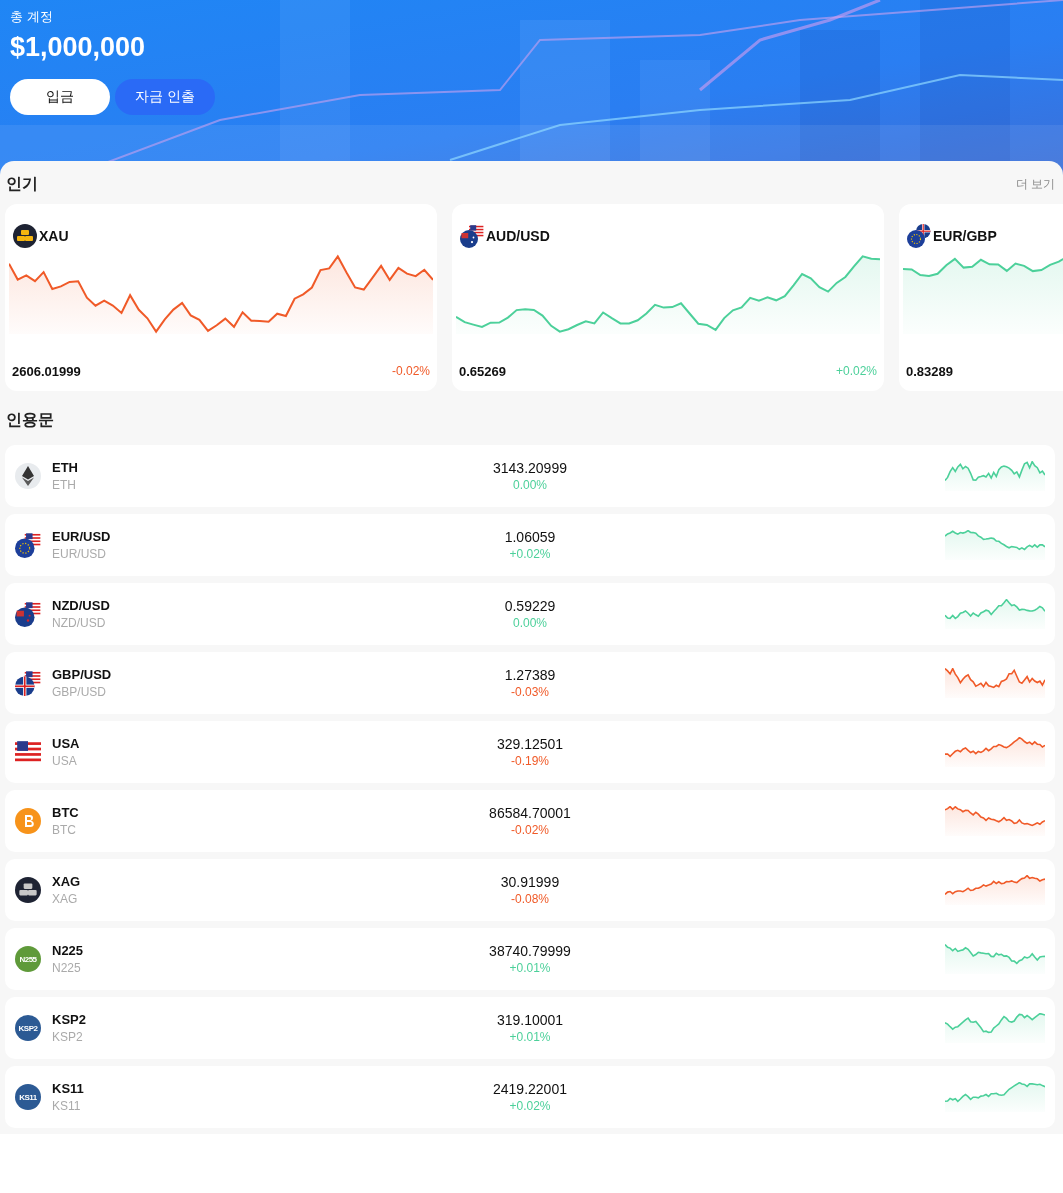  I want to click on symbol-code: ETH, so click(64, 485).